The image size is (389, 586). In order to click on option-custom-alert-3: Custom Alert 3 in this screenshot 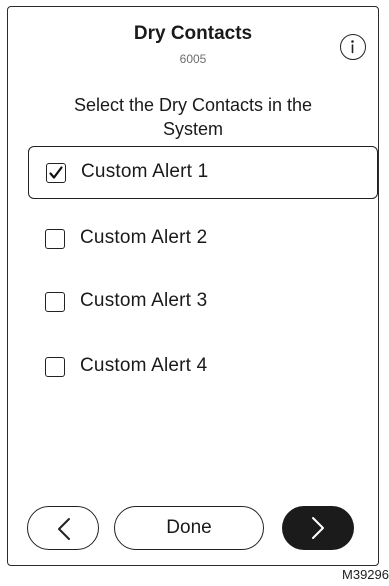, I will do `click(203, 302)`.